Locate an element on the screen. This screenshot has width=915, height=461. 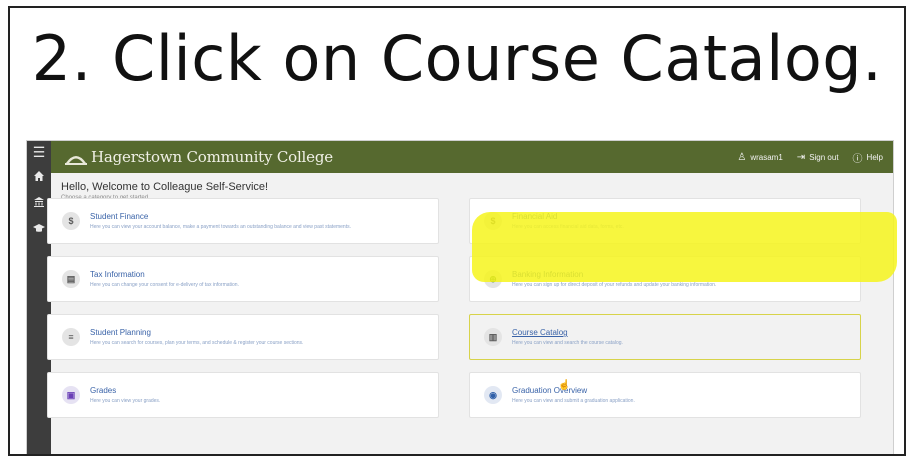
sign-out-icon: ⇥ is located at coordinates (801, 157).